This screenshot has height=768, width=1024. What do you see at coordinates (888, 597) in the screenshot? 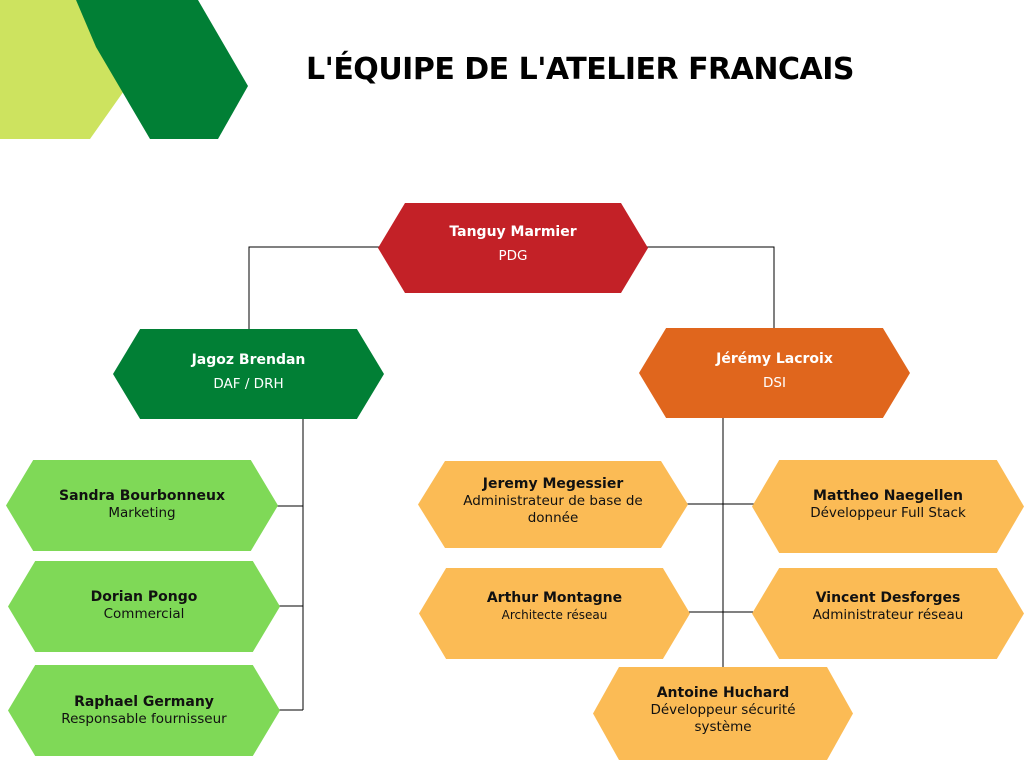
I see `member-name: Vincent Desforges` at bounding box center [888, 597].